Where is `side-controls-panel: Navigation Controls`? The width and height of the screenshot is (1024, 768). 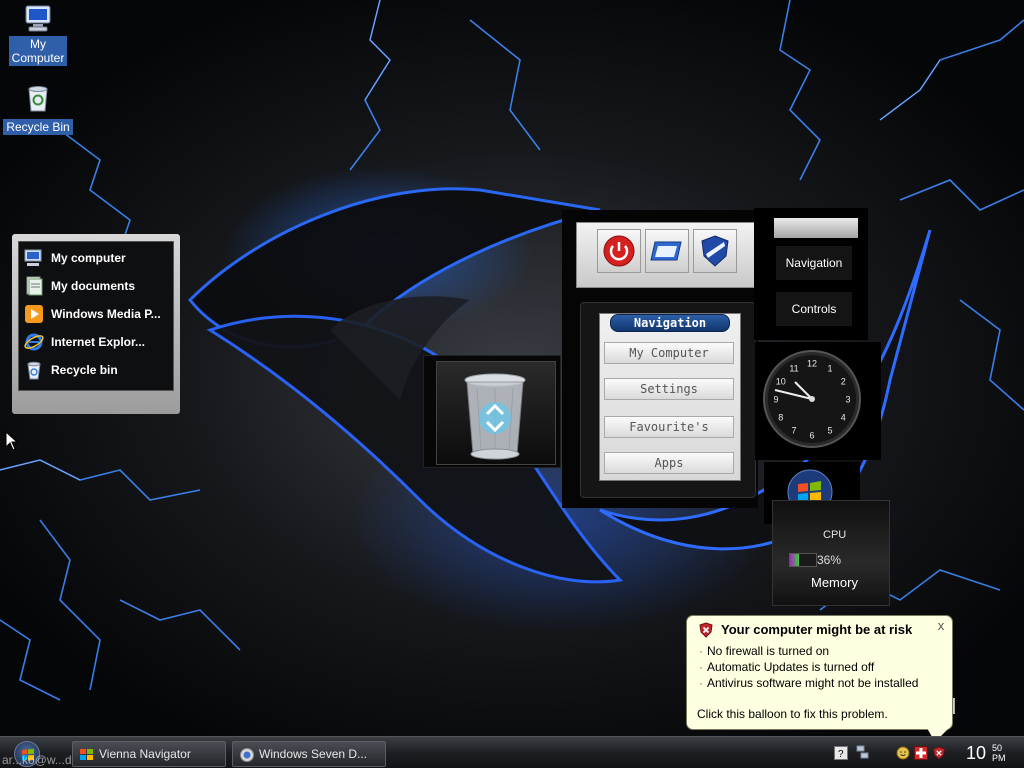
side-controls-panel: Navigation Controls is located at coordinates (811, 274).